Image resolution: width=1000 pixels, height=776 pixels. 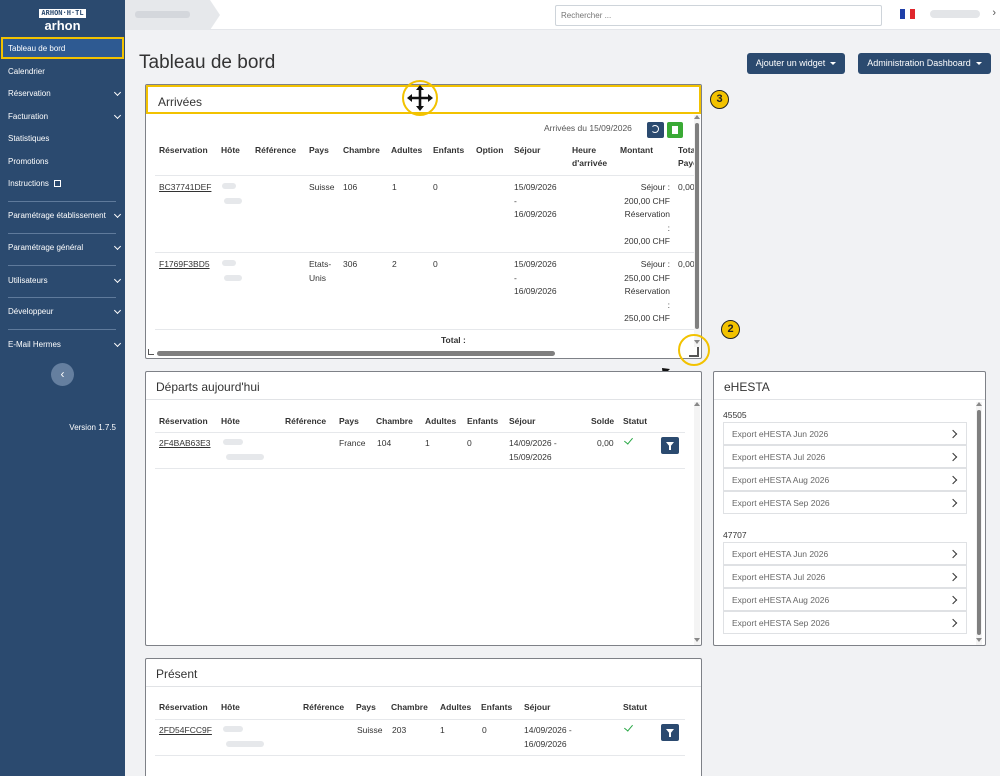 What do you see at coordinates (636, 150) in the screenshot?
I see `column-header: Montant` at bounding box center [636, 150].